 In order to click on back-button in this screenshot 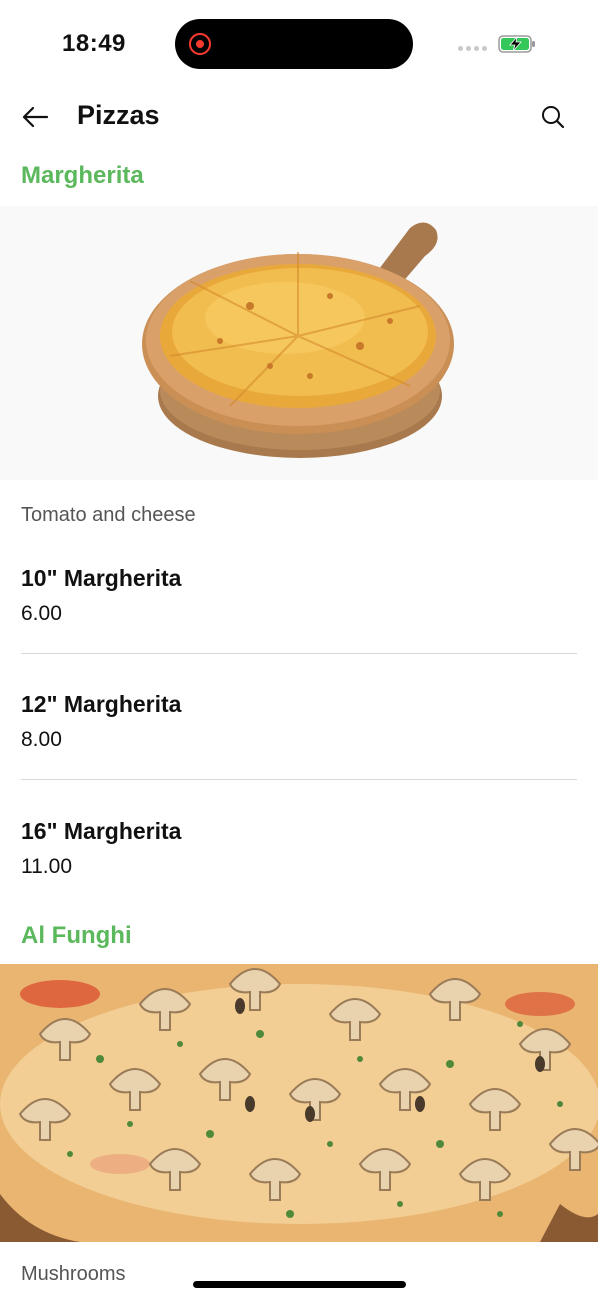, I will do `click(35, 117)`.